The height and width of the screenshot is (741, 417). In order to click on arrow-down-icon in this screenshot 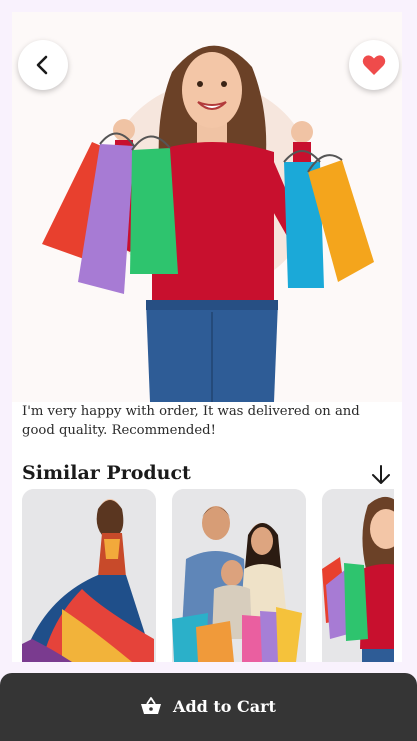, I will do `click(381, 475)`.